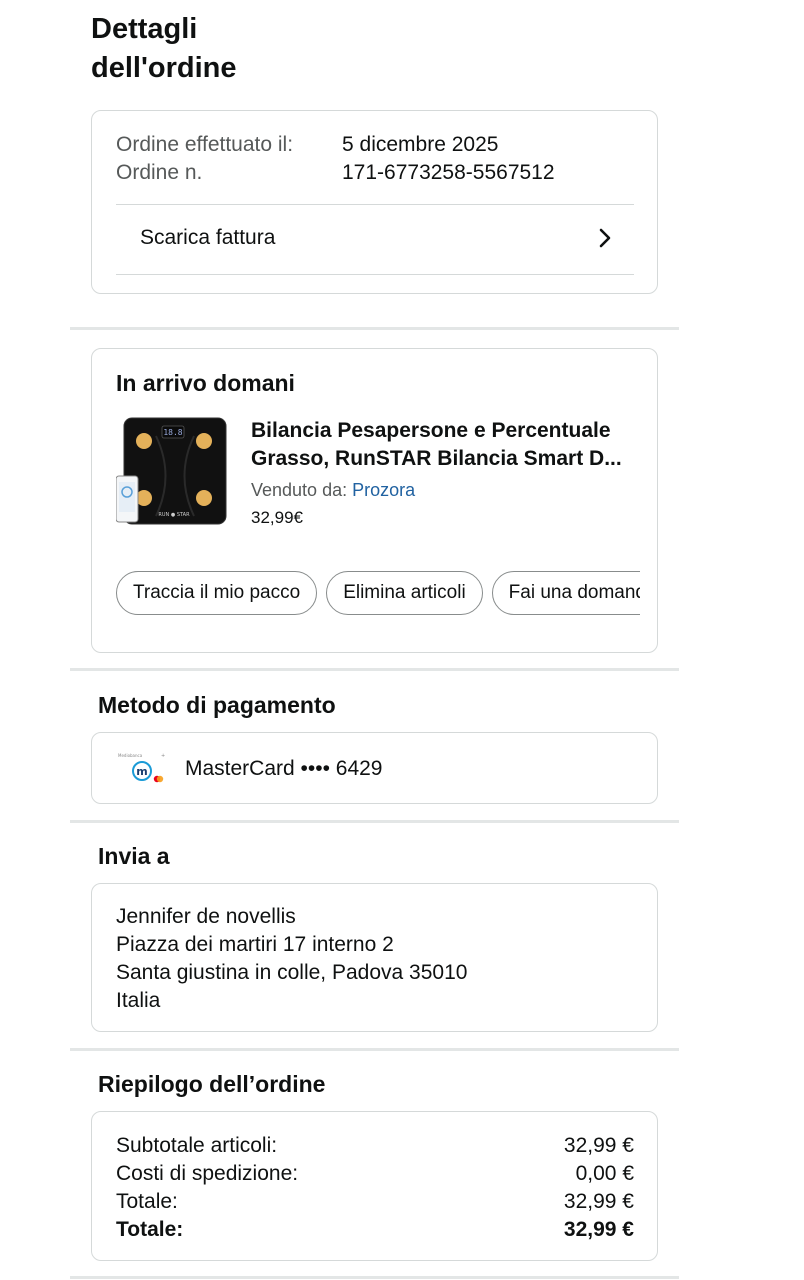  I want to click on summary-value: 0,00 €, so click(604, 1173).